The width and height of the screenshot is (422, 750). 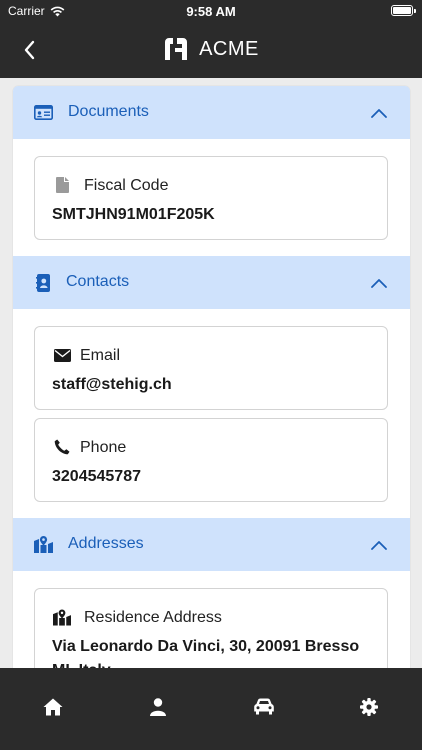 I want to click on field-fiscal-code: Fiscal Code SMTJHN91M01F205K, so click(x=211, y=198).